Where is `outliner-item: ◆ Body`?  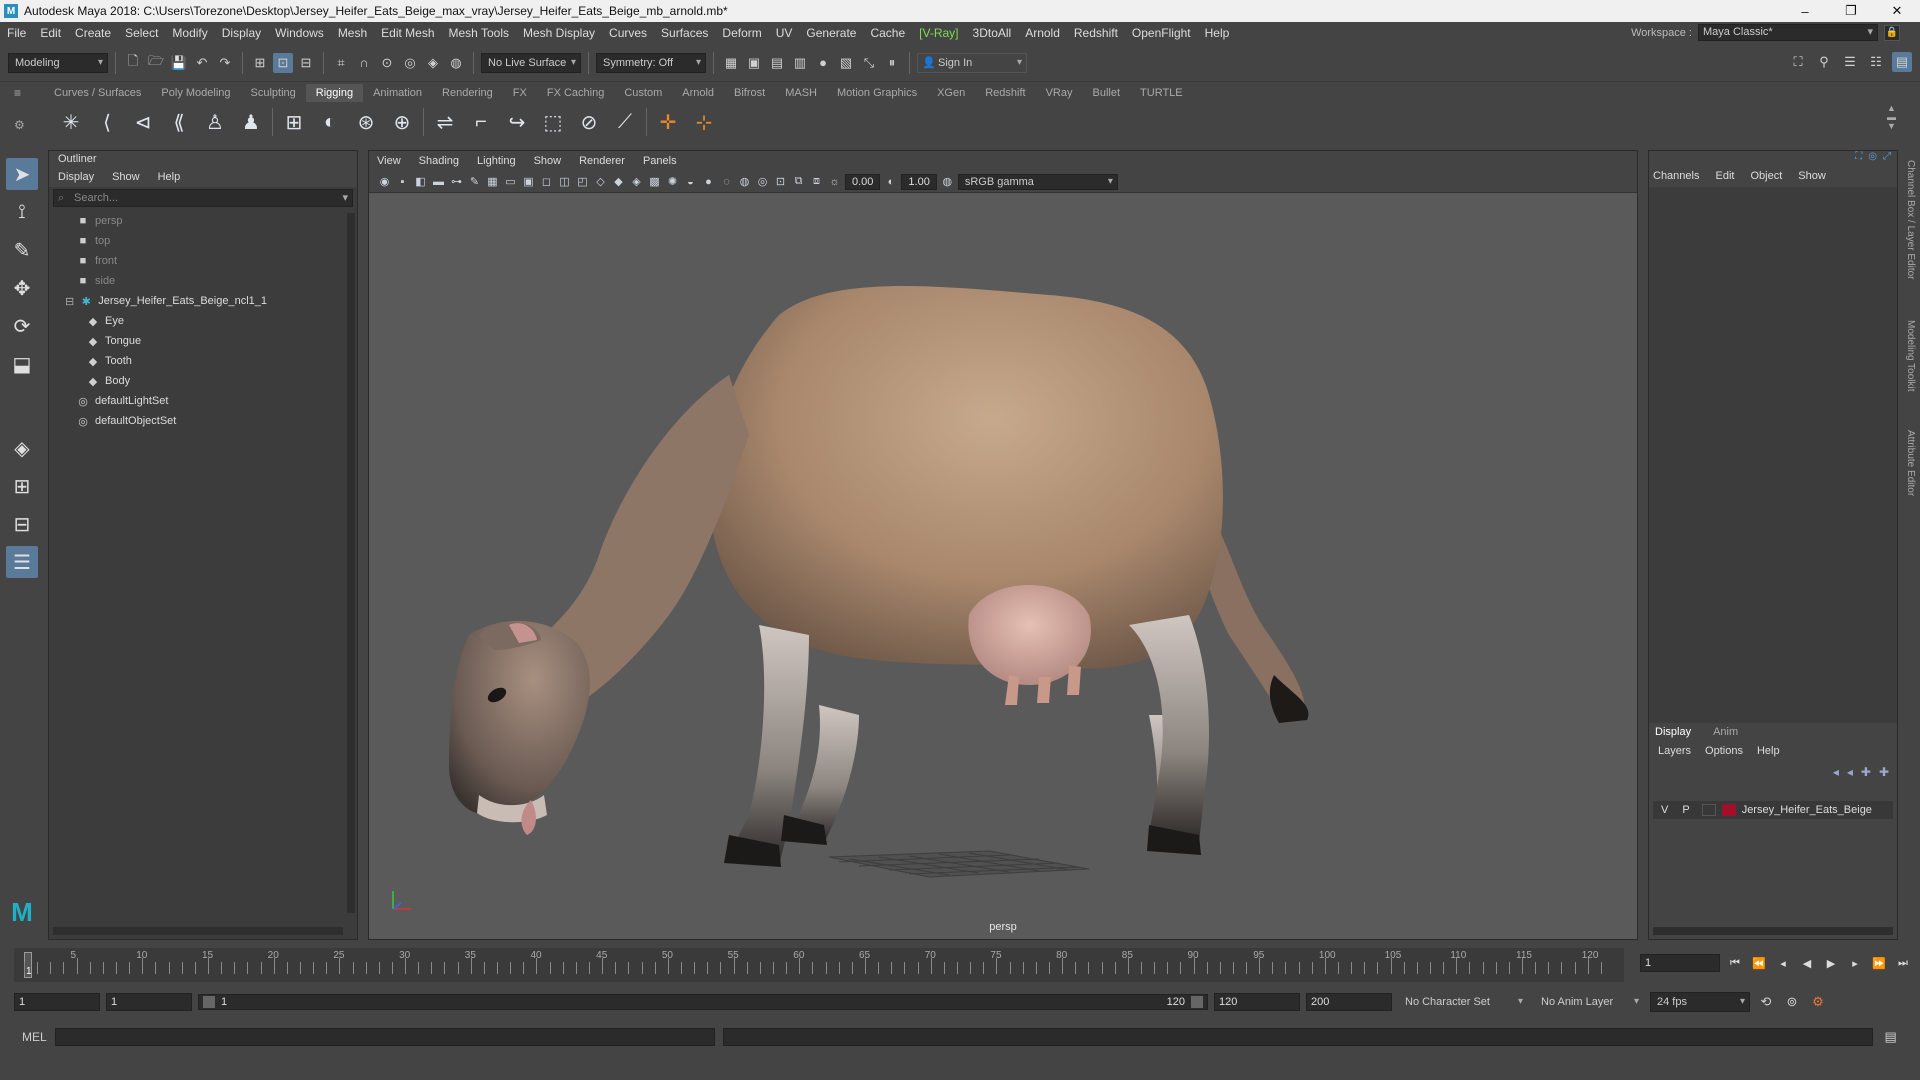 outliner-item: ◆ Body is located at coordinates (203, 381).